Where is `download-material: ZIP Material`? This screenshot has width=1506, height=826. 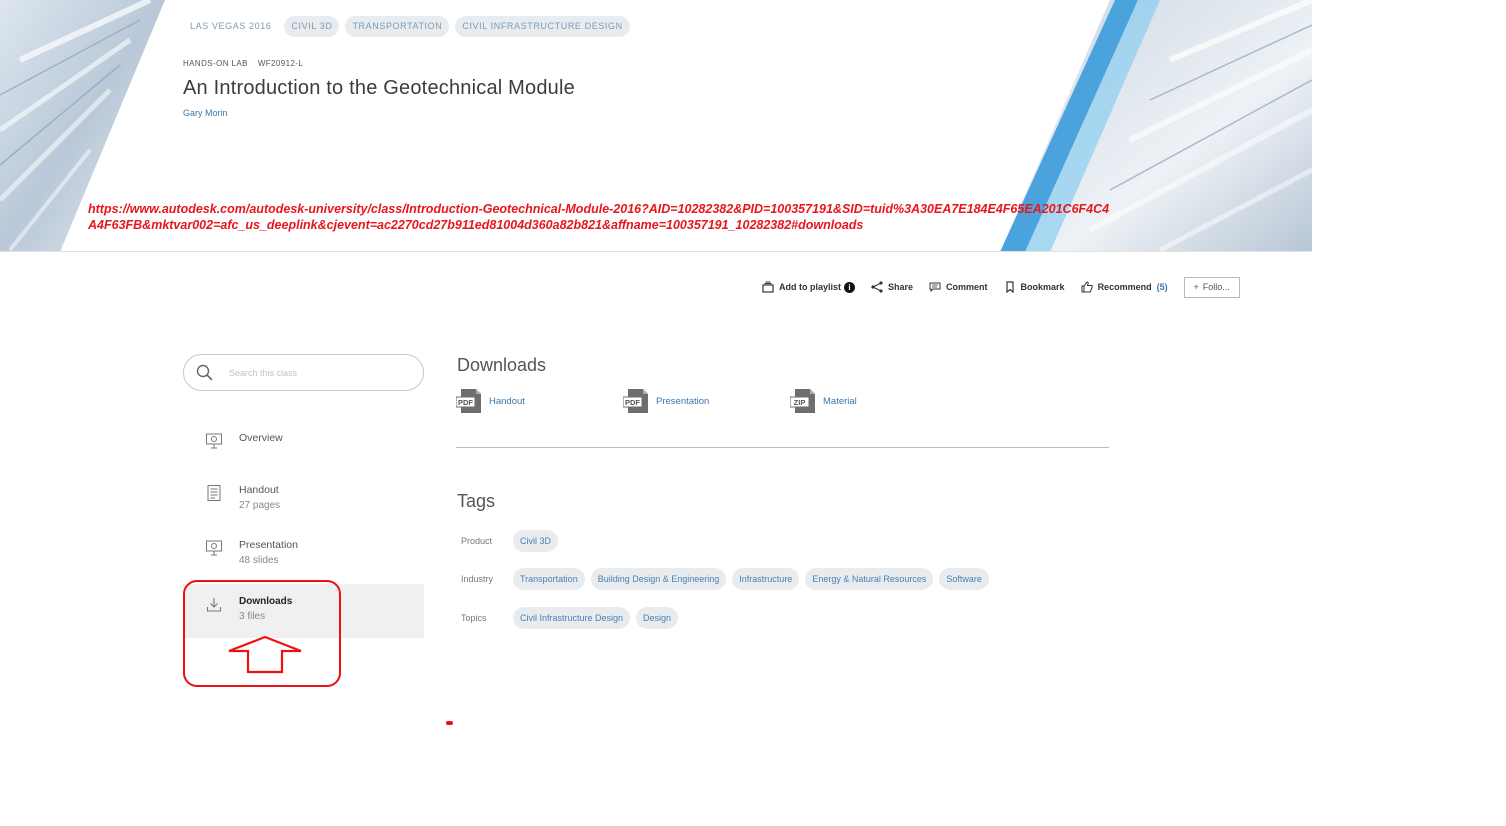 download-material: ZIP Material is located at coordinates (823, 401).